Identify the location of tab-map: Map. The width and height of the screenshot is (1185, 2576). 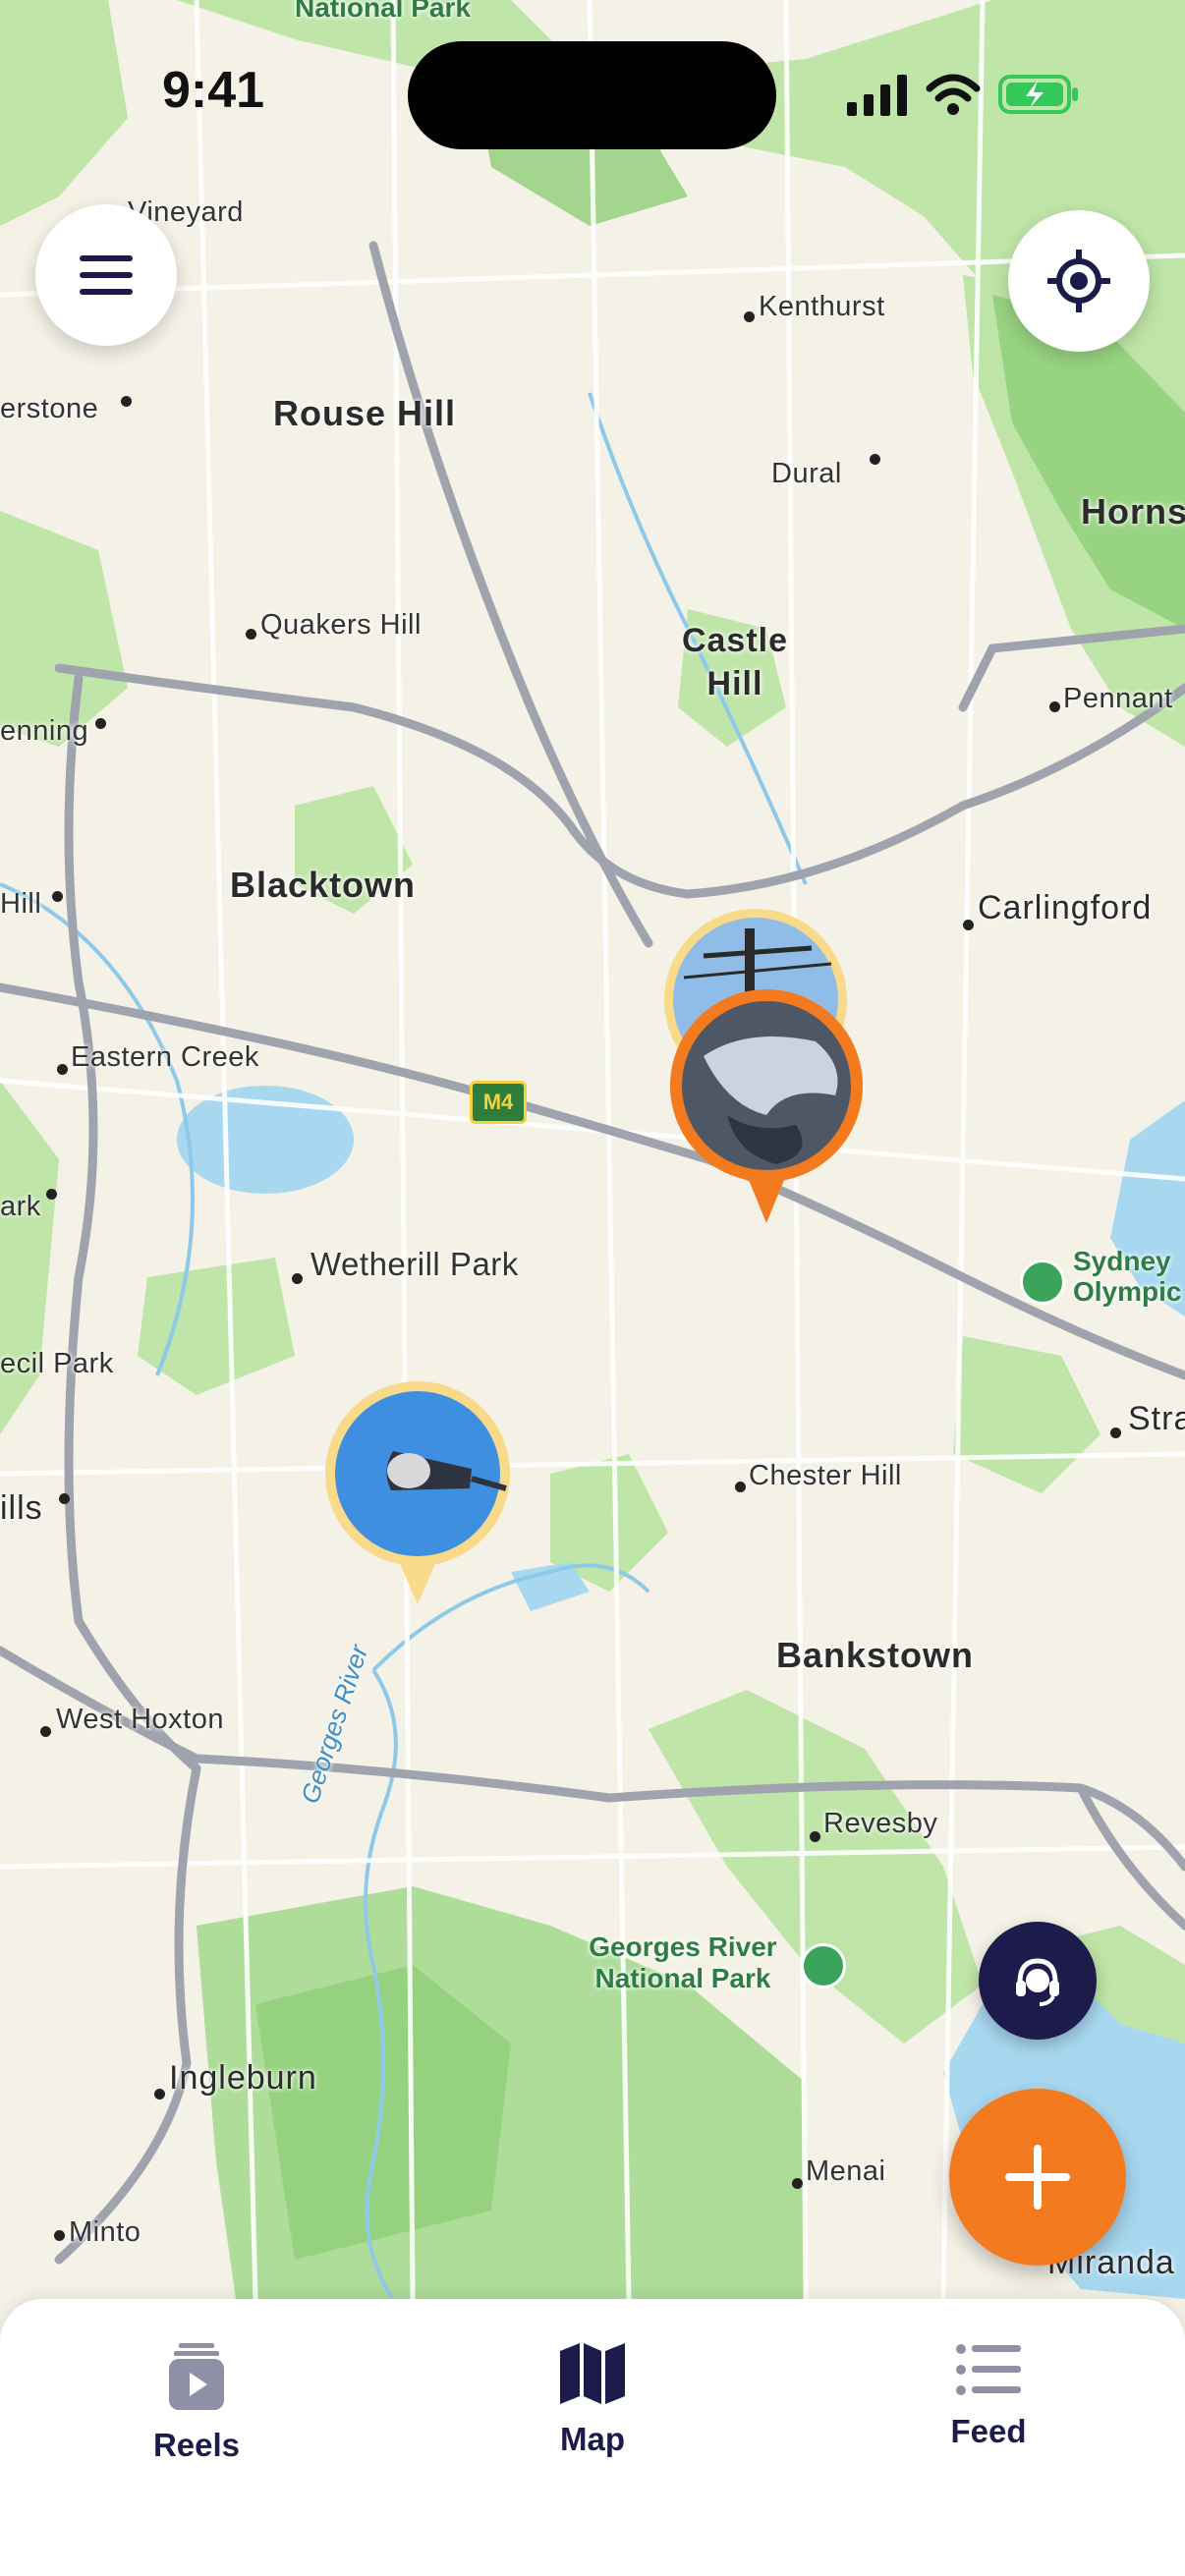
(592, 2400).